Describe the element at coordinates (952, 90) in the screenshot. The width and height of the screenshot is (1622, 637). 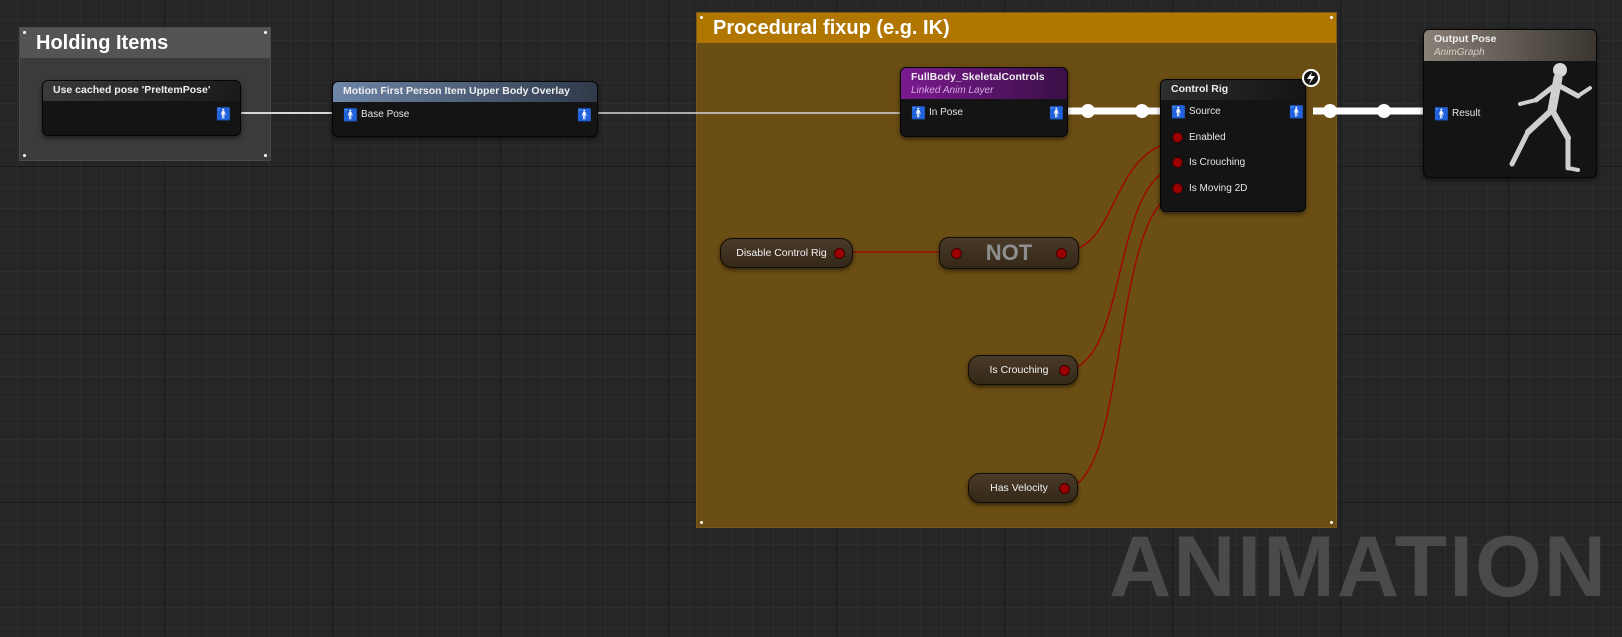
I see `fullbody-subtitle: Linked Anim Layer` at that location.